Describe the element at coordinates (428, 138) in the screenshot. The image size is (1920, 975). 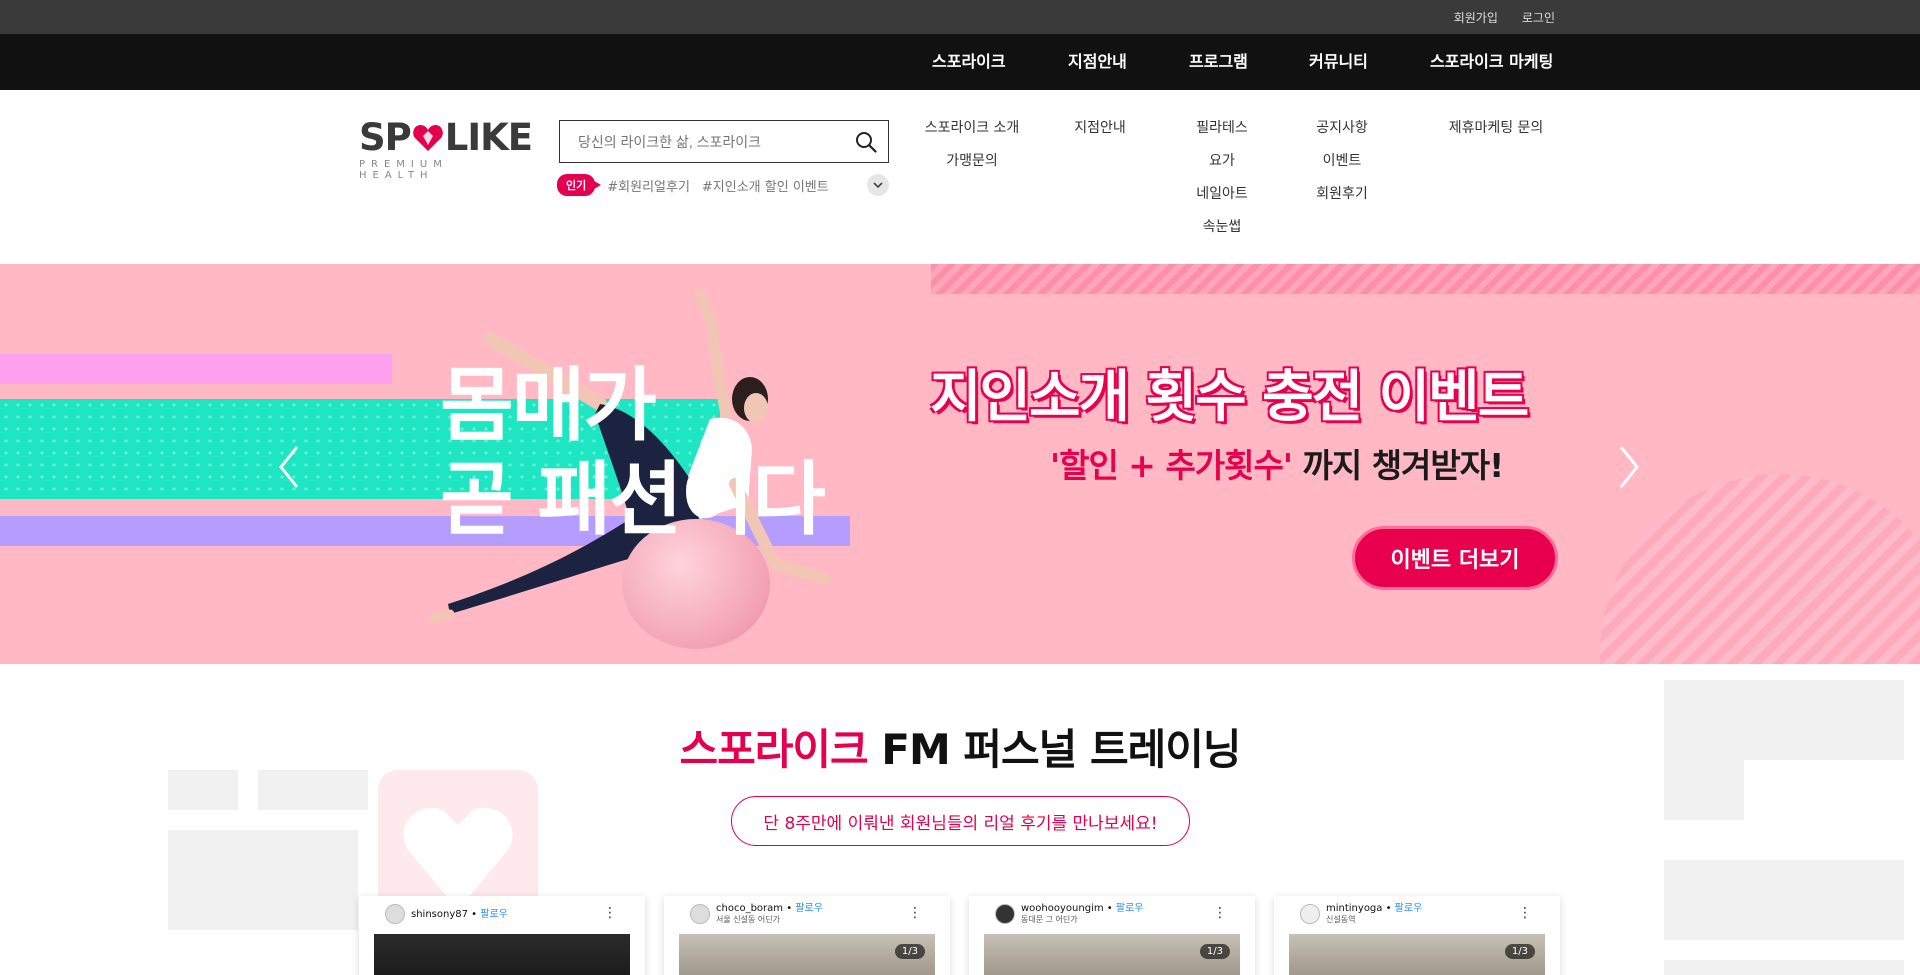
I see `heart-logo-icon` at that location.